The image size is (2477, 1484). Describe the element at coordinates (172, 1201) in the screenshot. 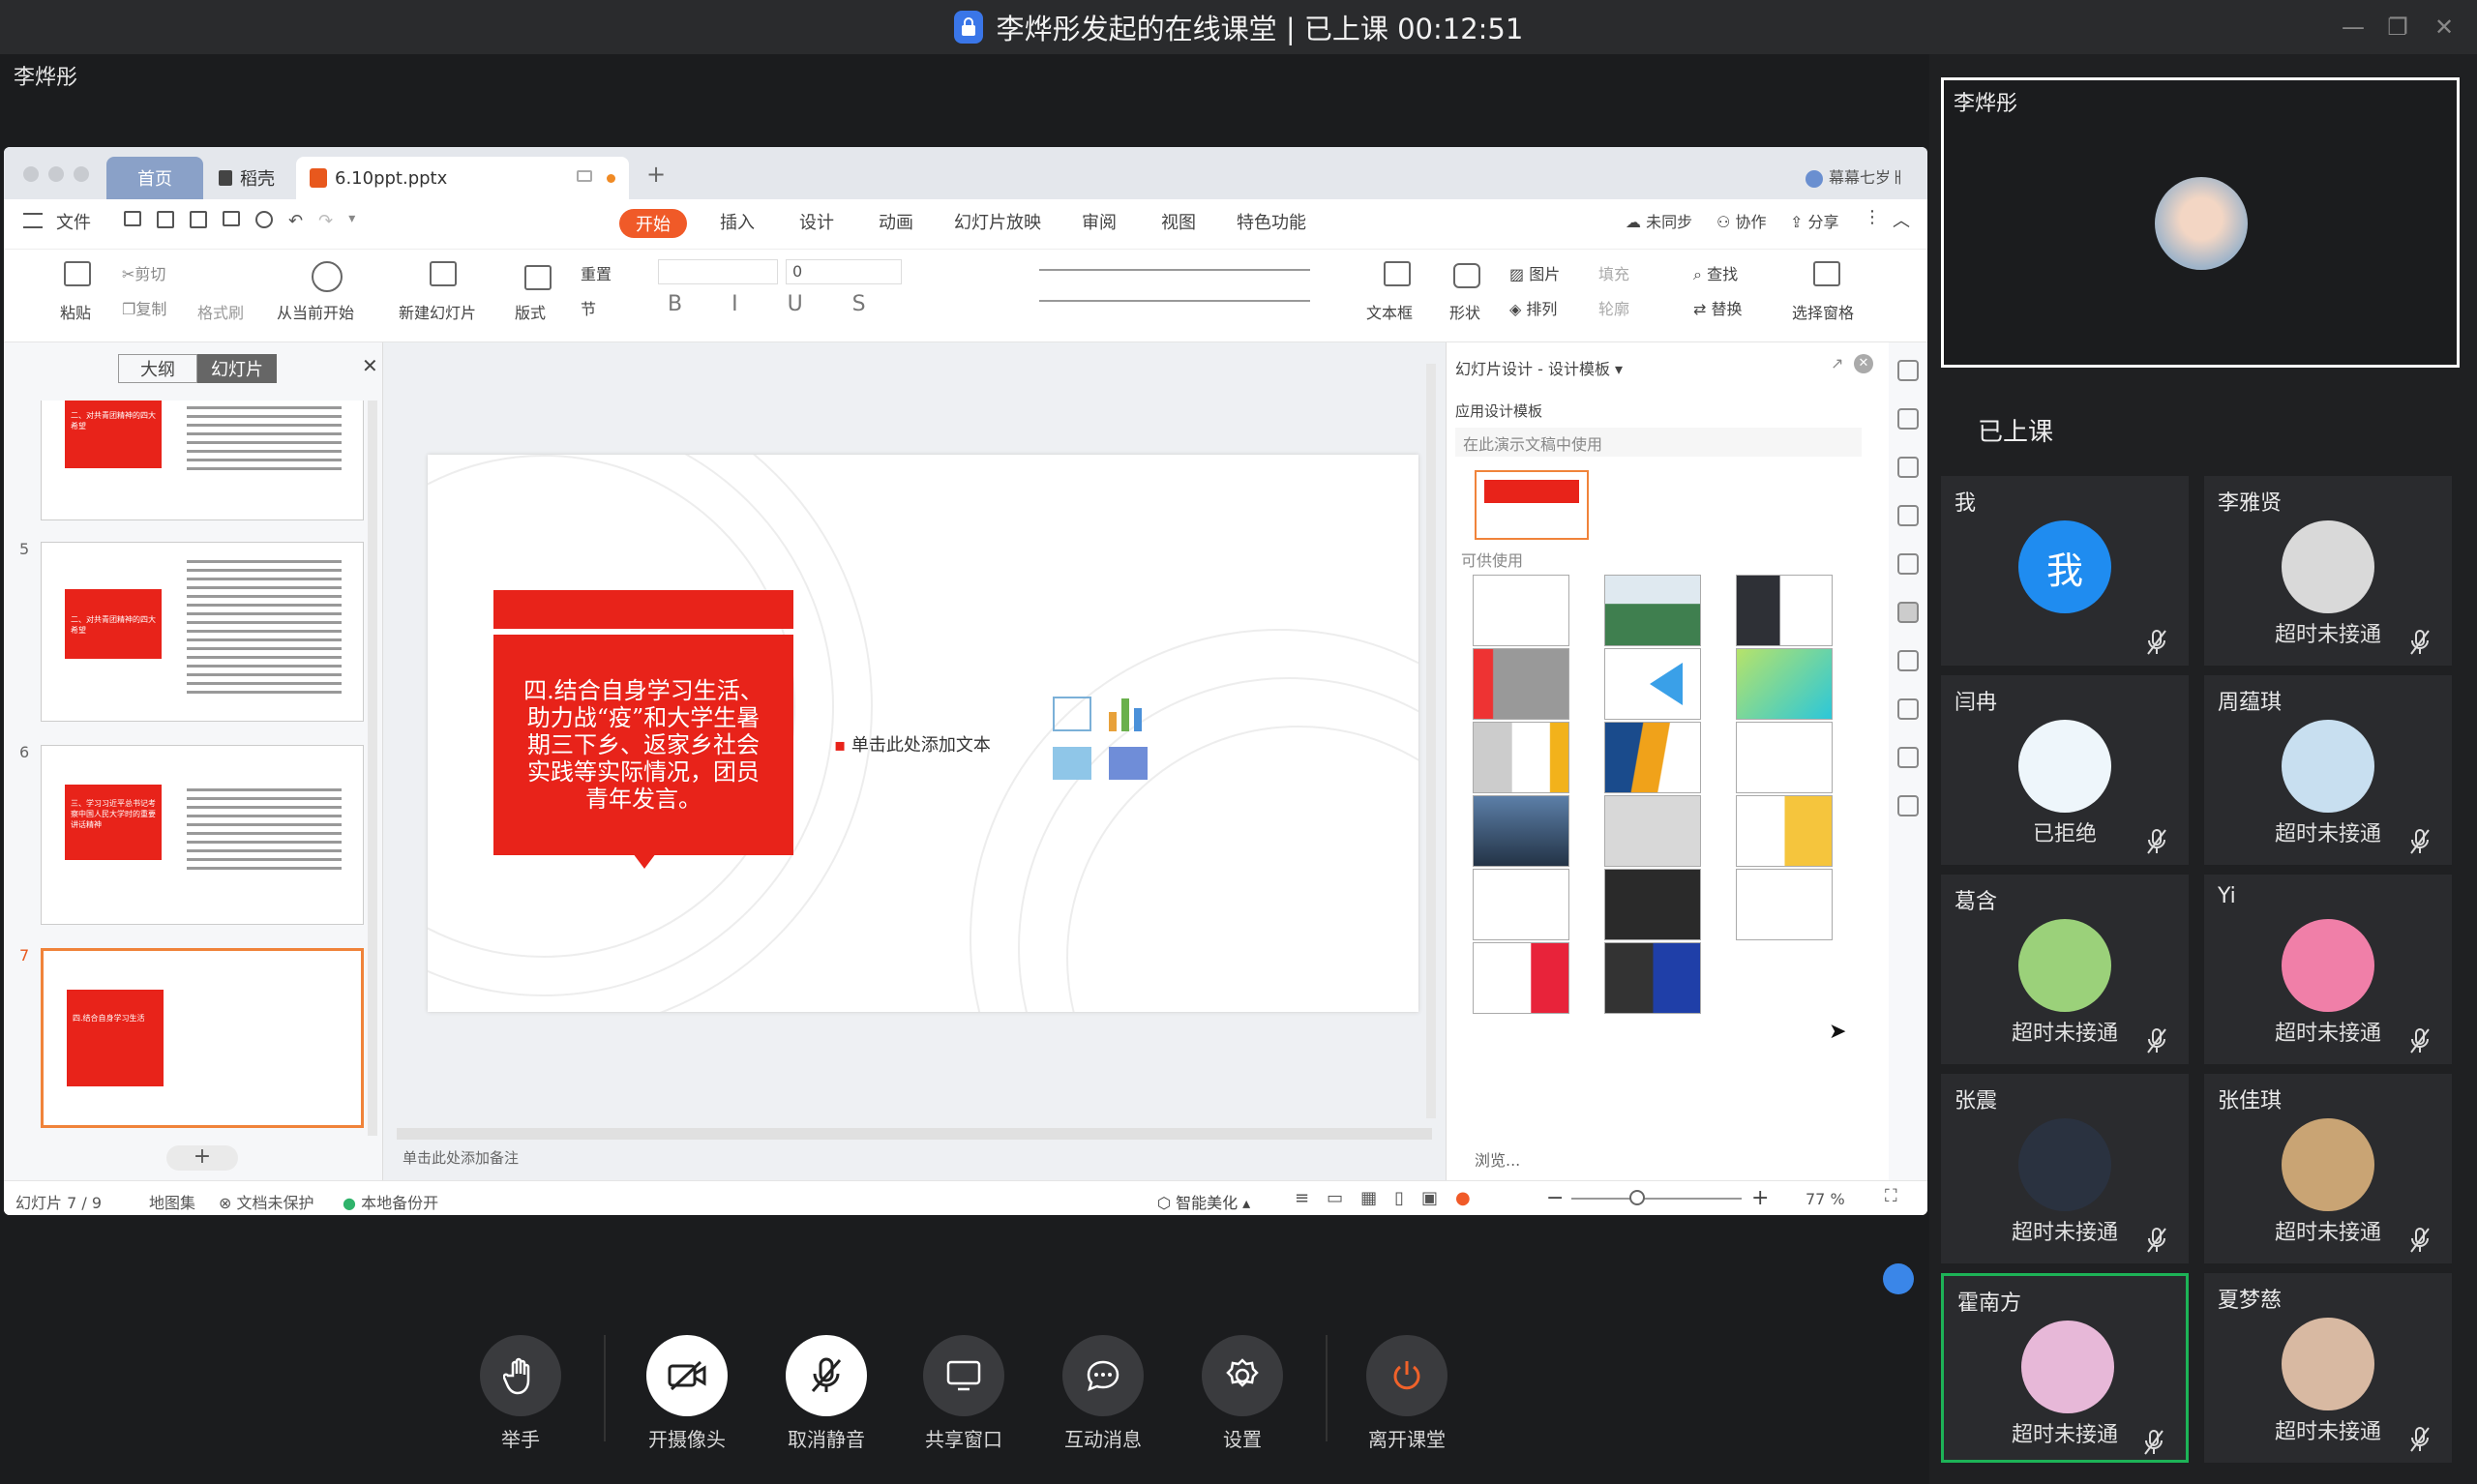

I see `atlas-button: 地图集` at that location.